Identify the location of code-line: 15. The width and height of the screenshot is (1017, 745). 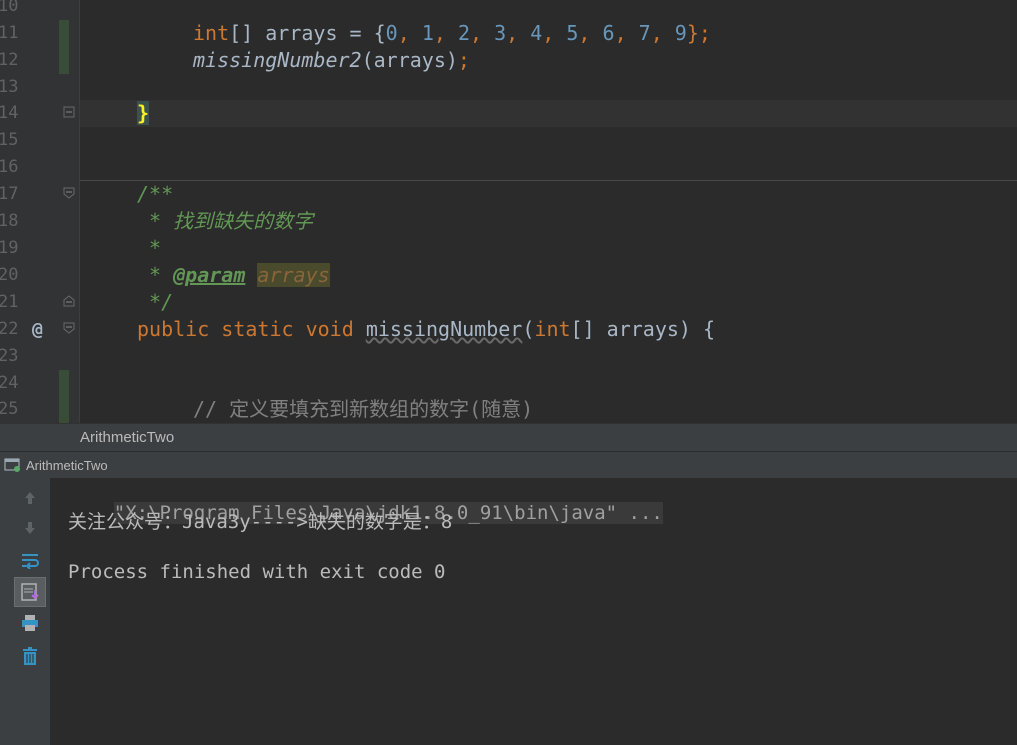
(508, 140).